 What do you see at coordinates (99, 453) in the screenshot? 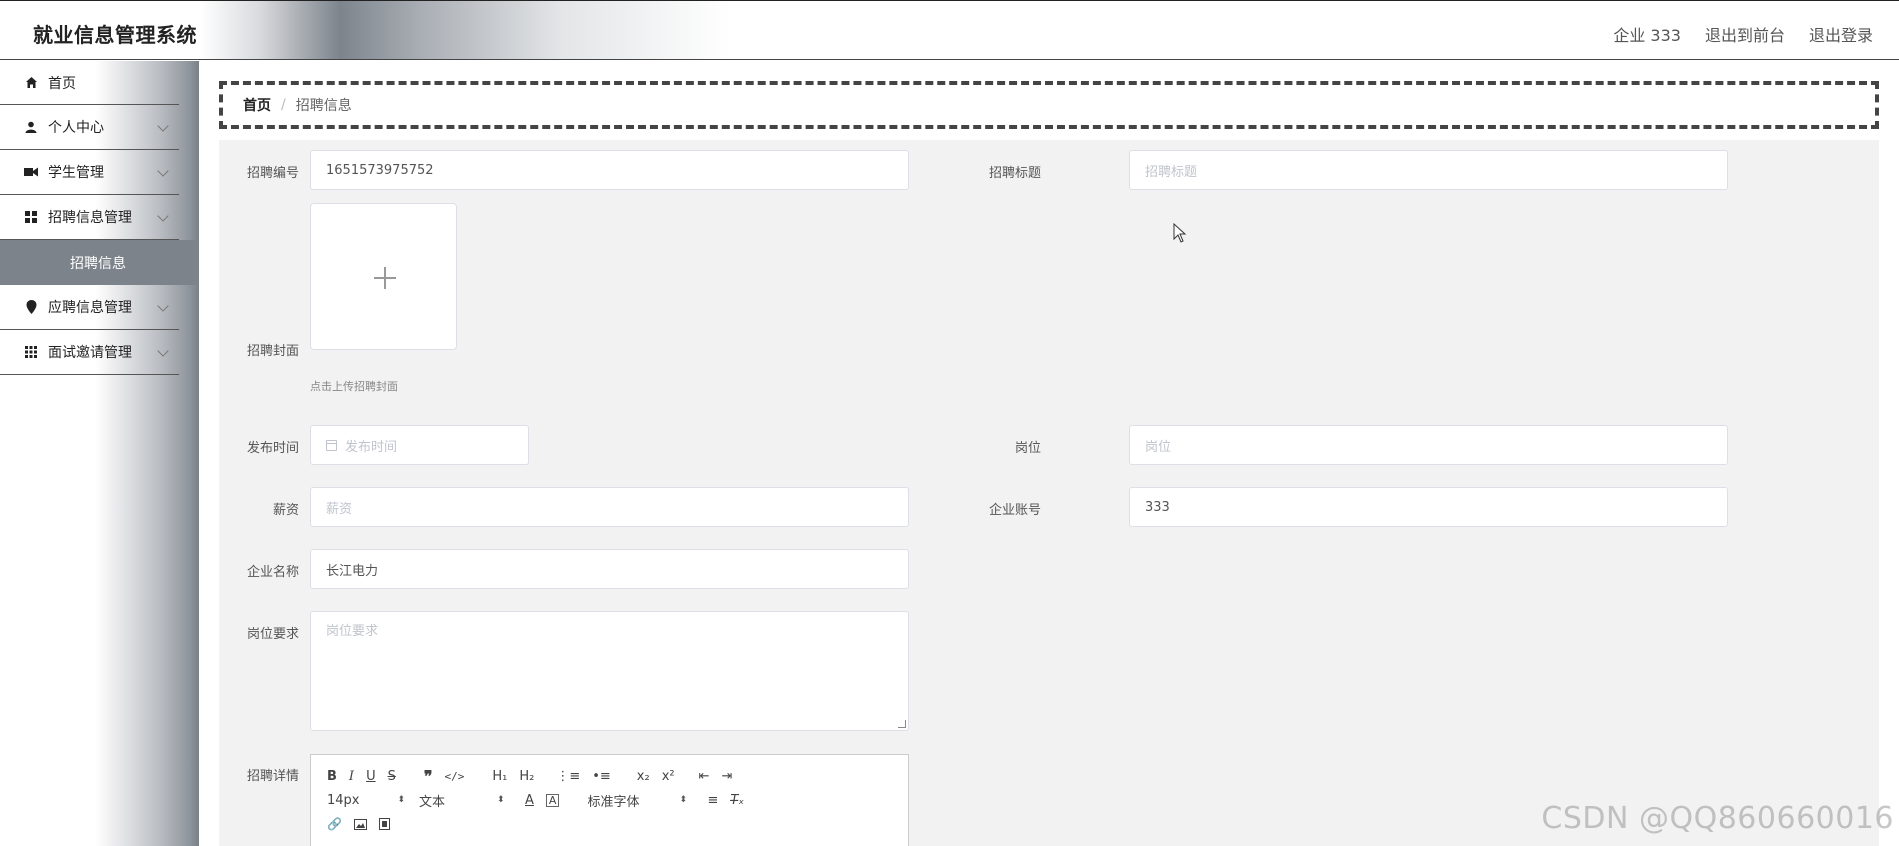
I see `sidebar: 首页 个人中心 学生管理 招聘信息管理 招聘信息 应聘信息管理 面试邀请管理` at bounding box center [99, 453].